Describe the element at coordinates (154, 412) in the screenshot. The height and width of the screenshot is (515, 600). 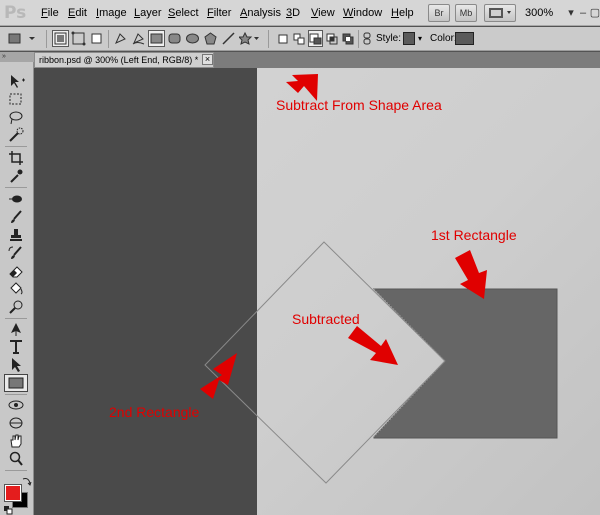
I see `annotation-second-rectangle: 2nd Rectangle` at that location.